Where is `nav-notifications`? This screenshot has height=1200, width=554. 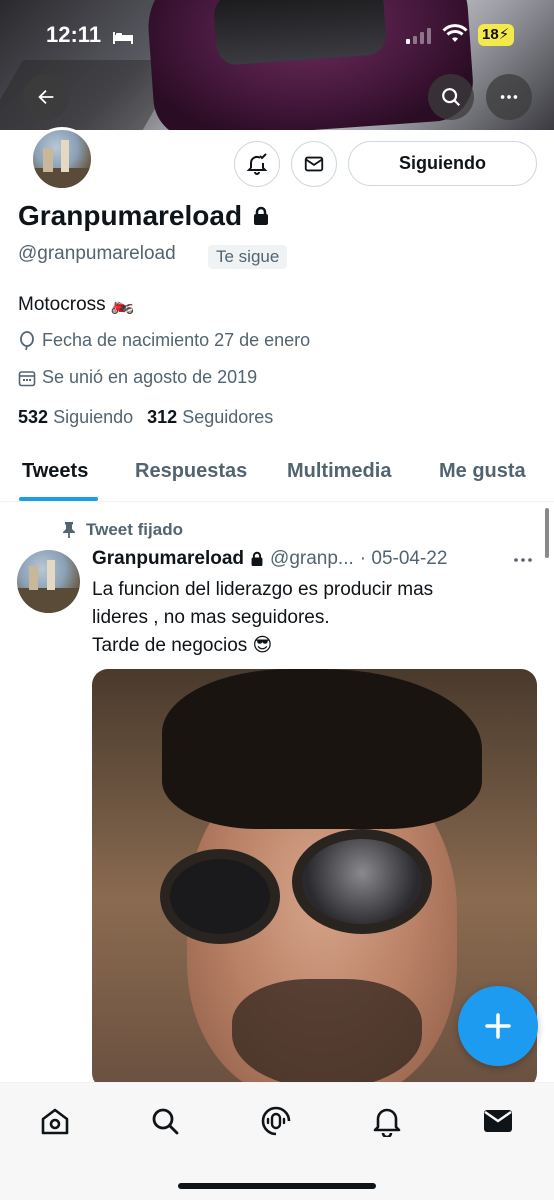
nav-notifications is located at coordinates (387, 1121).